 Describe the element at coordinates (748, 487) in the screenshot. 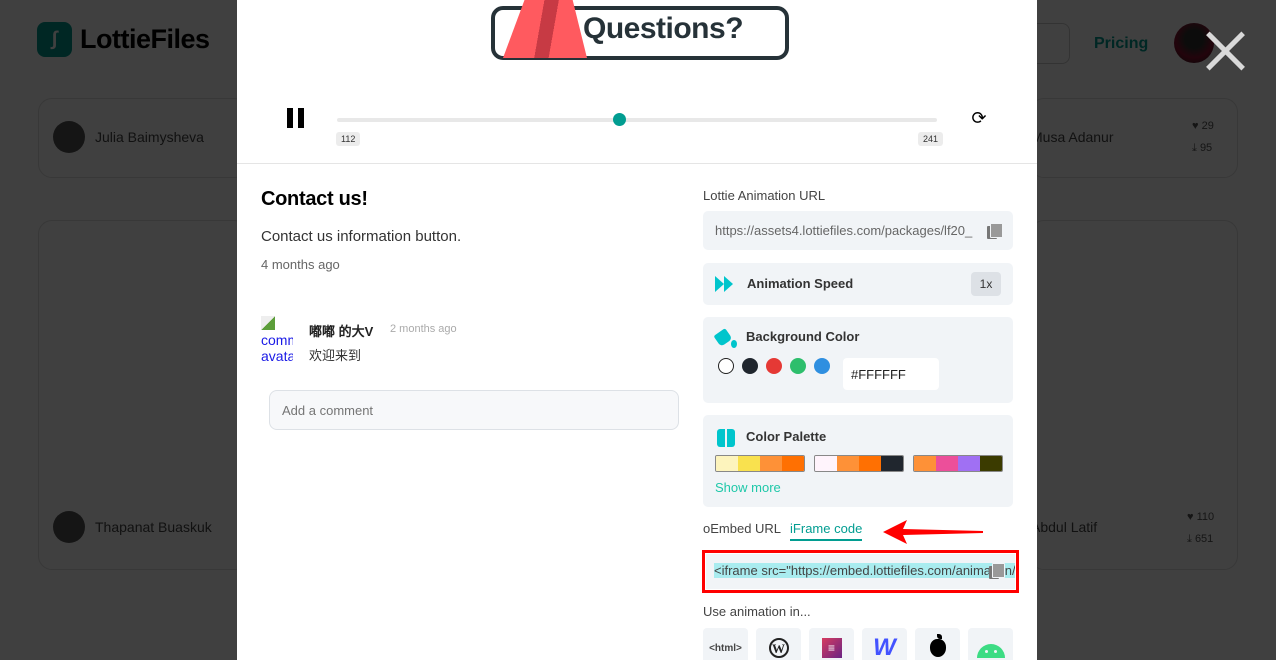

I see `show-more-link: Show more` at that location.